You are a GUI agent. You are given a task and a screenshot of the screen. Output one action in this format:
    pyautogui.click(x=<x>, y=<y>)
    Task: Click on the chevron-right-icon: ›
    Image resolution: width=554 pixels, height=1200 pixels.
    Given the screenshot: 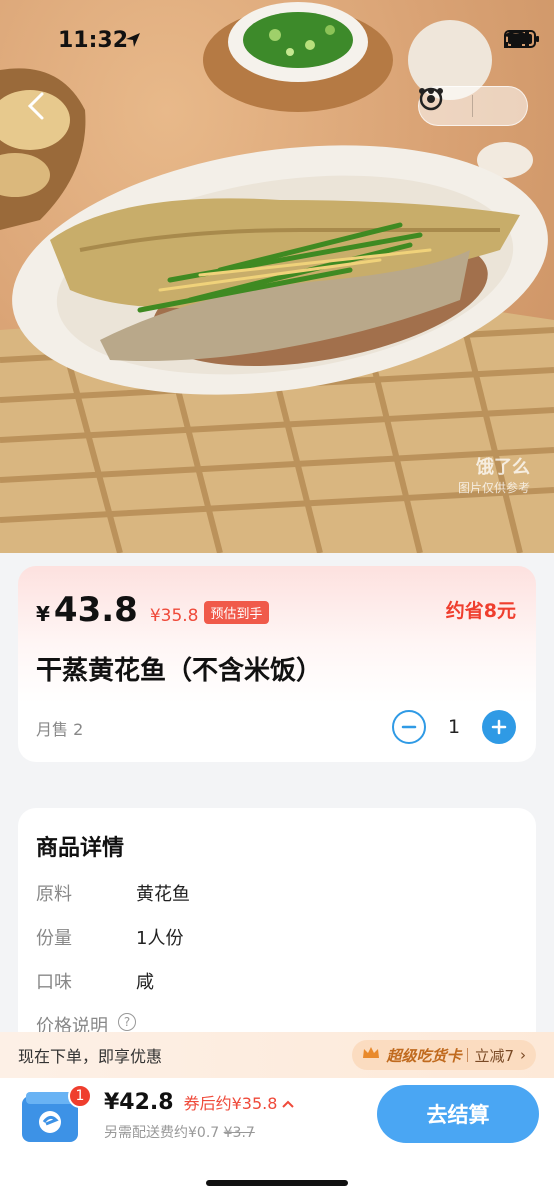 What is the action you would take?
    pyautogui.click(x=523, y=1055)
    